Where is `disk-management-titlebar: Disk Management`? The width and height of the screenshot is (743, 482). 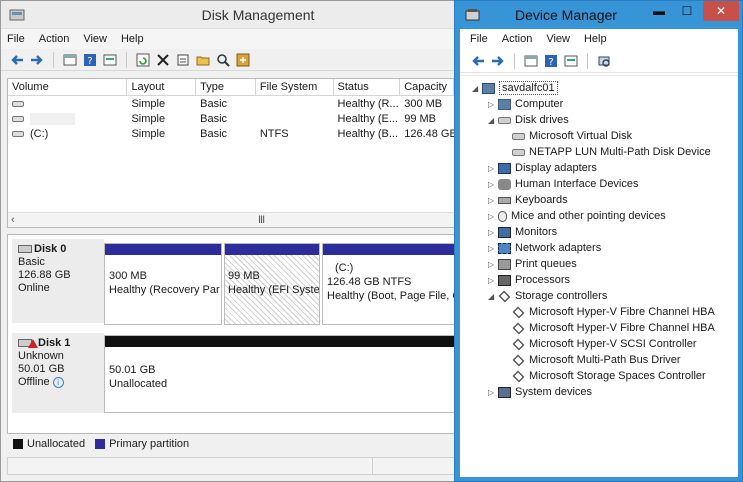 disk-management-titlebar: Disk Management is located at coordinates (228, 15).